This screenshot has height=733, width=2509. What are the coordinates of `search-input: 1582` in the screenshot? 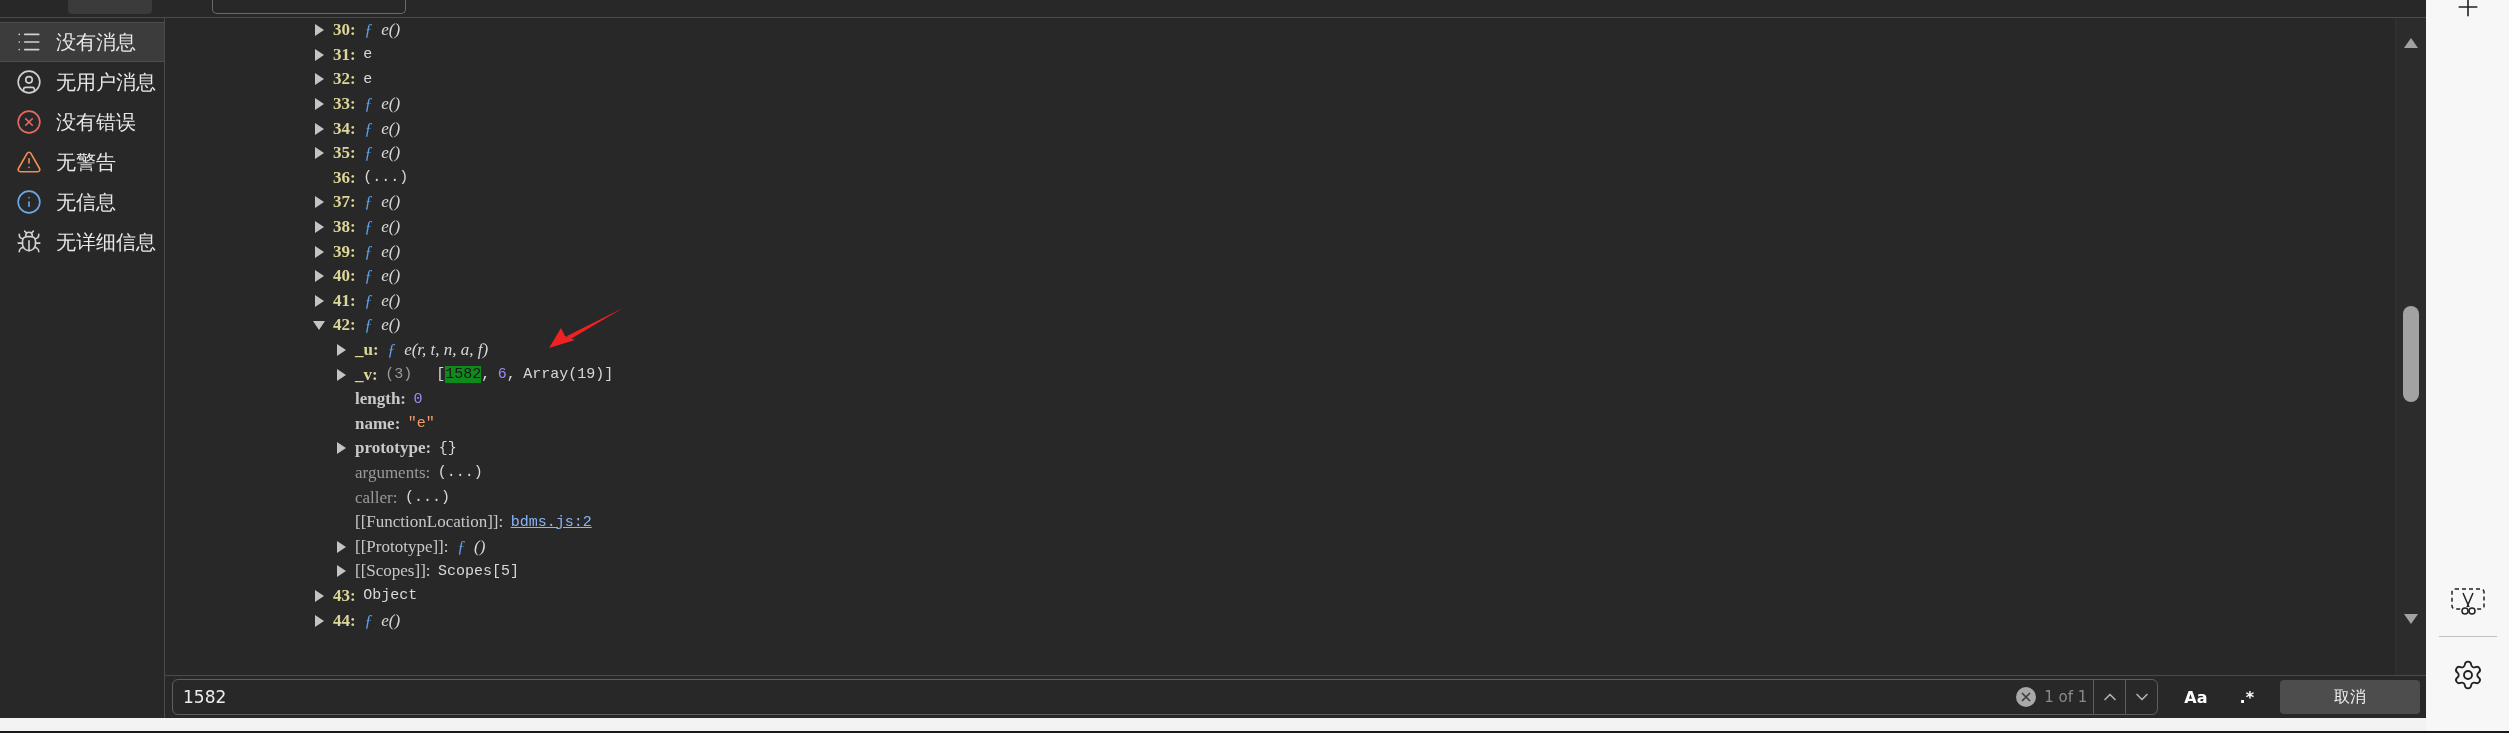 It's located at (1095, 697).